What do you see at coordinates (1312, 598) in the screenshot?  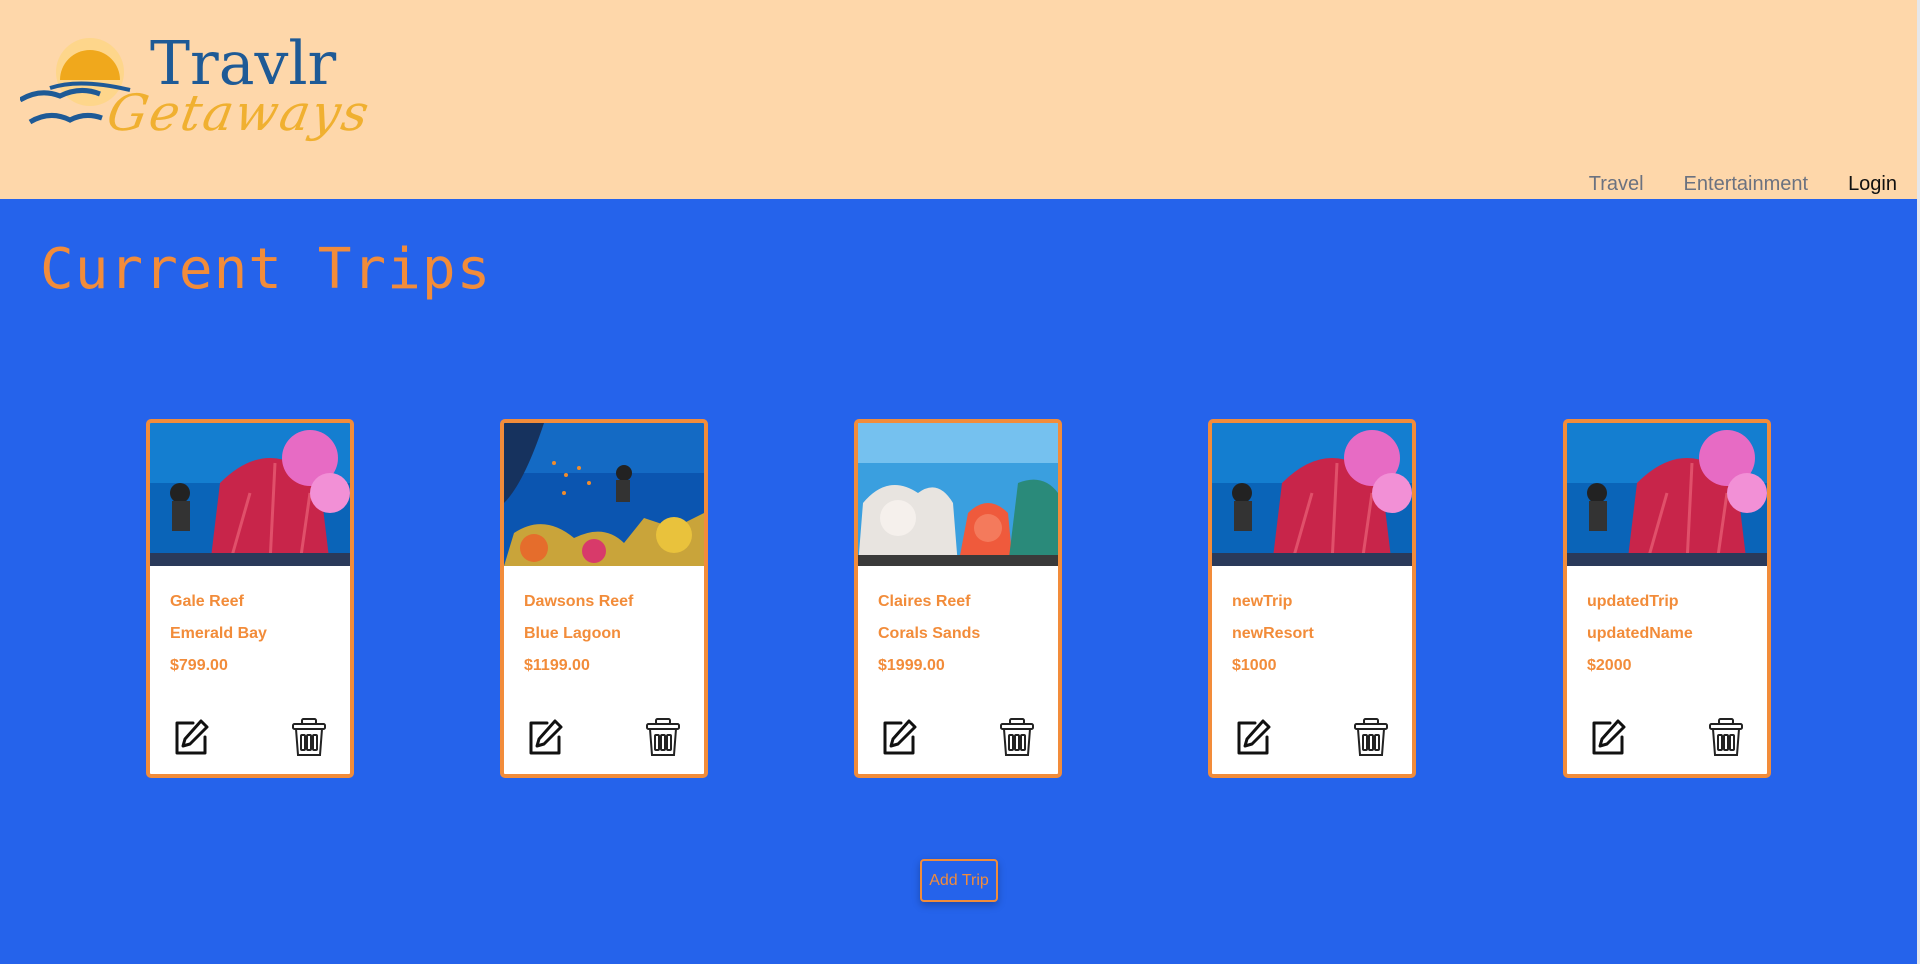 I see `trip-card: newTrip newResort $1000` at bounding box center [1312, 598].